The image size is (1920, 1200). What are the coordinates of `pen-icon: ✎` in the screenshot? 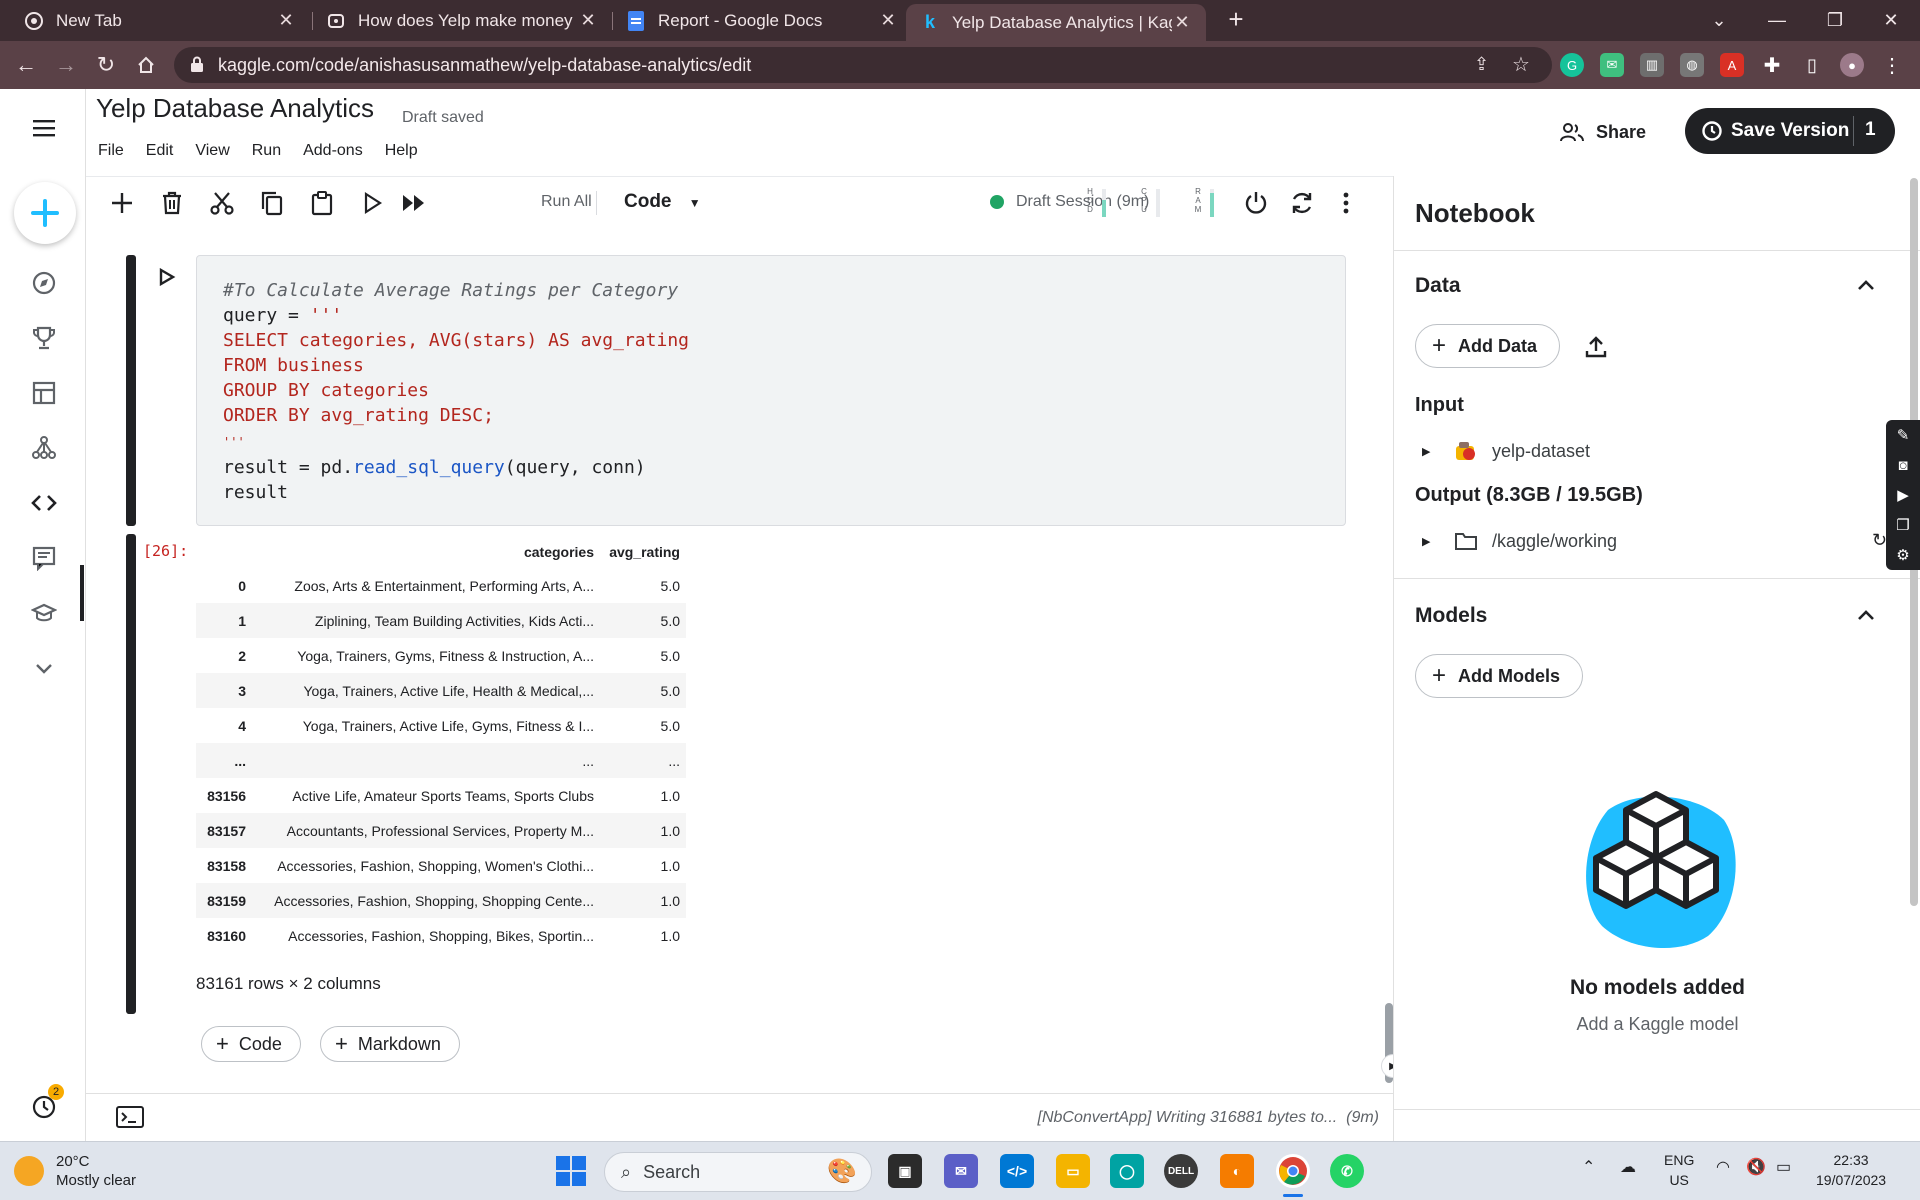 It's located at (1903, 435).